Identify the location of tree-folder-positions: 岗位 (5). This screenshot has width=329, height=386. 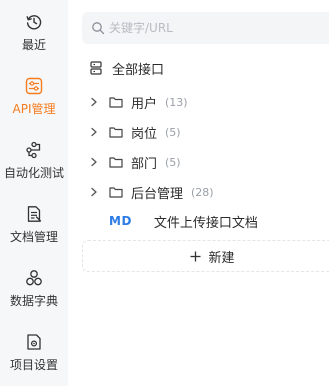
(135, 132).